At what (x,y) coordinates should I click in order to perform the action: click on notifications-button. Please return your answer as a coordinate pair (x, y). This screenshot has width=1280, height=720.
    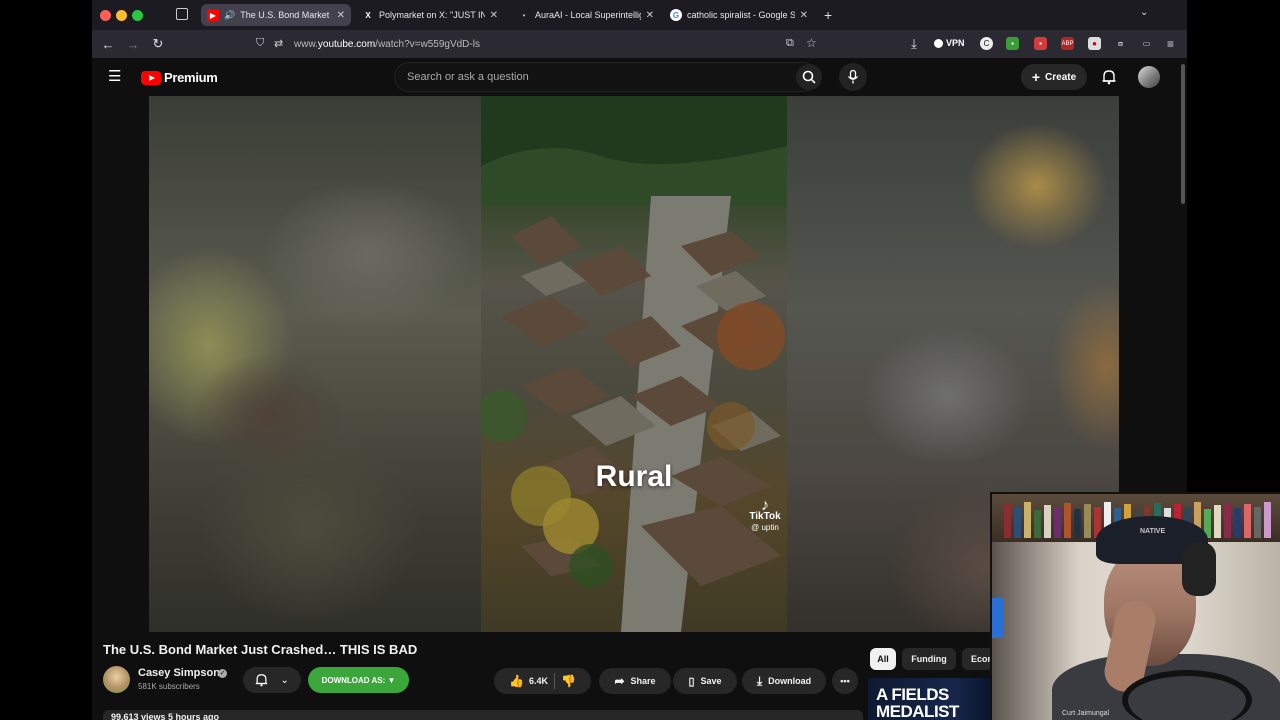
    Looking at the image, I should click on (1109, 77).